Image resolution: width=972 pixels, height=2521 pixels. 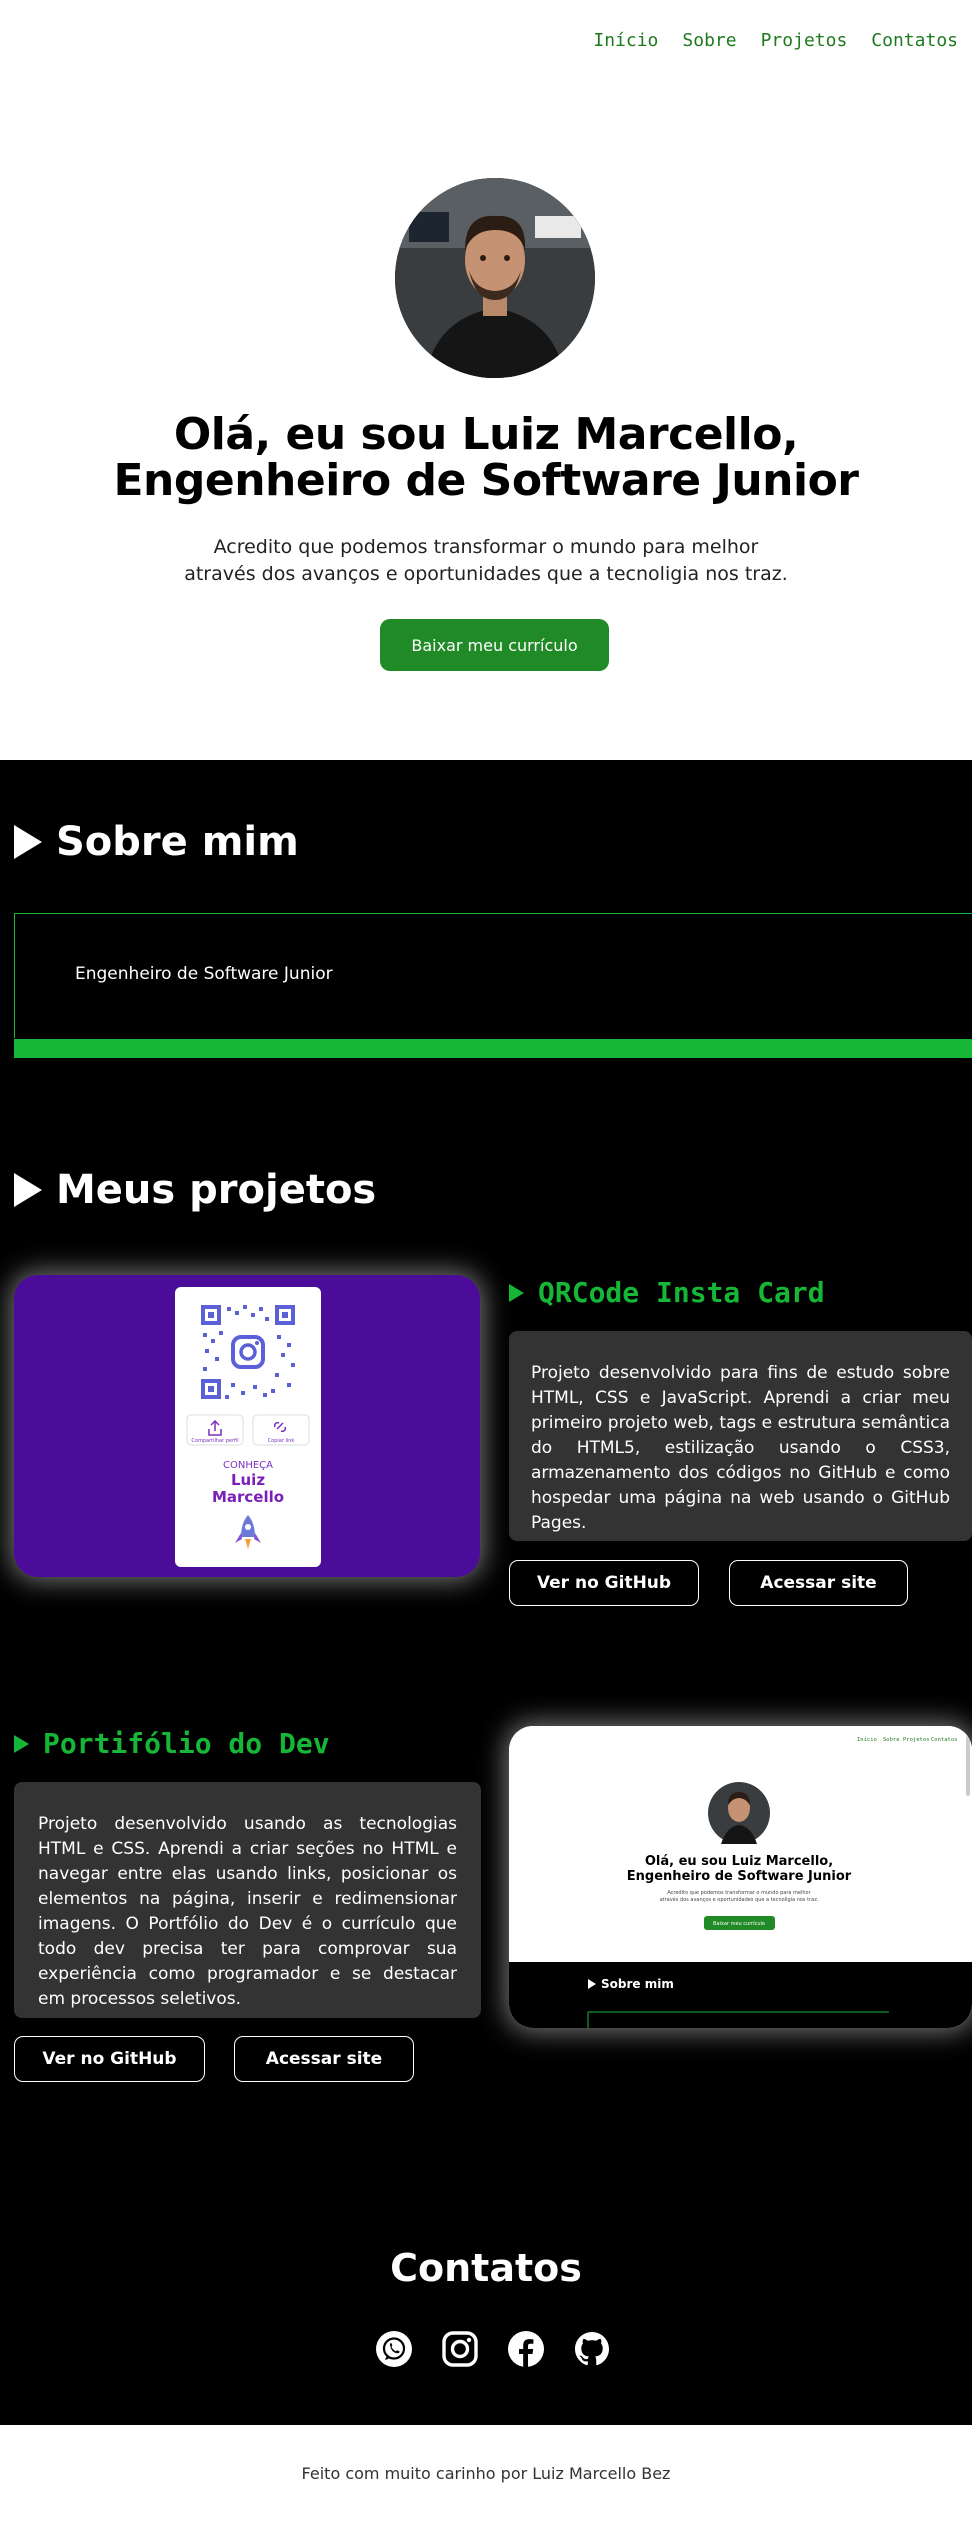 I want to click on projects-heading: Meus projetos, so click(x=195, y=1190).